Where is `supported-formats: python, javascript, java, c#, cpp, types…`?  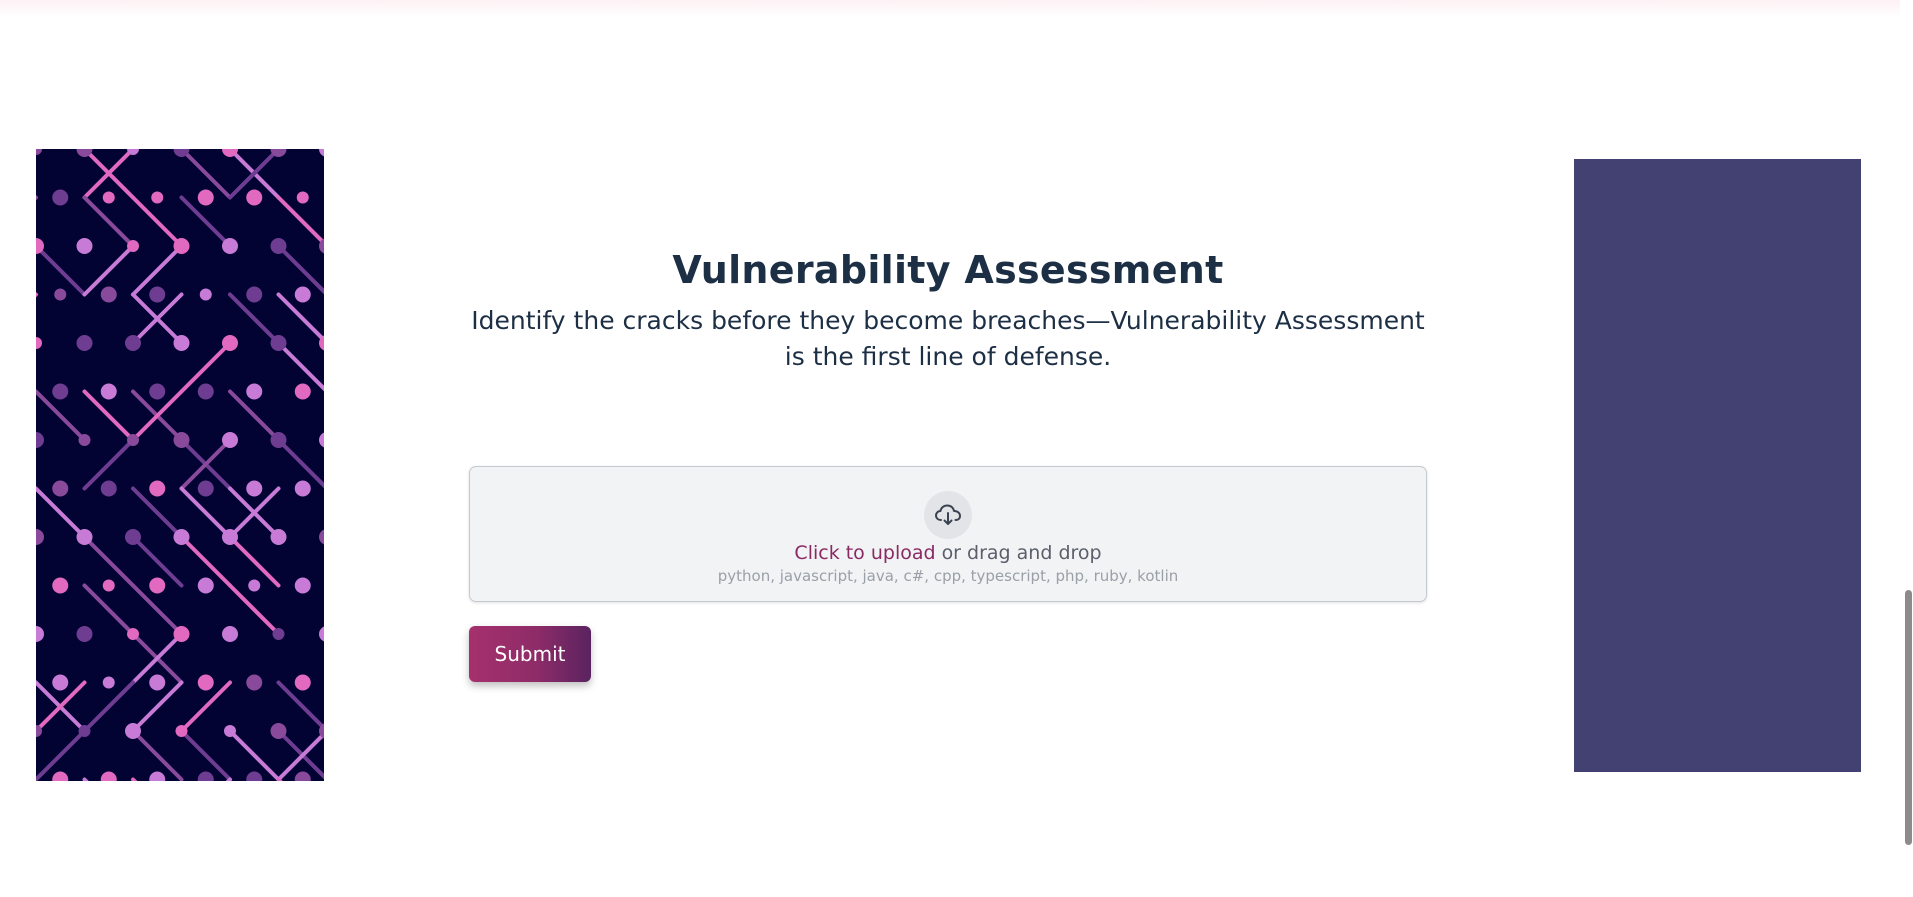
supported-formats: python, javascript, java, c#, cpp, types… is located at coordinates (948, 576).